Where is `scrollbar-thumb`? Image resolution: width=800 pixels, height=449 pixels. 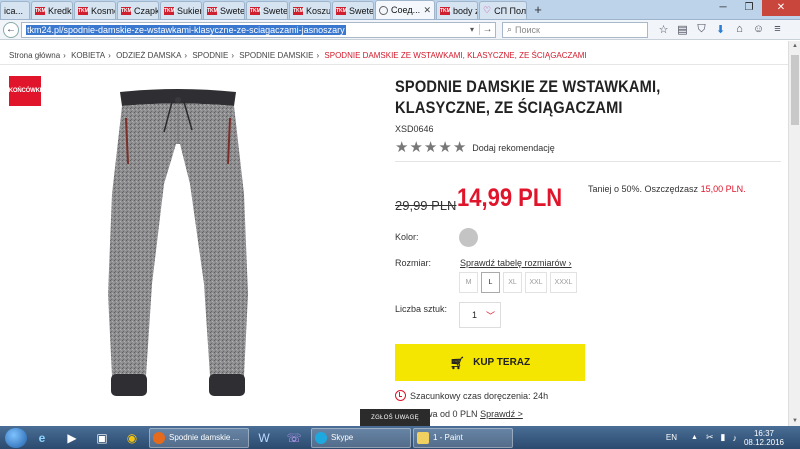
scrollbar-thumb is located at coordinates (795, 90).